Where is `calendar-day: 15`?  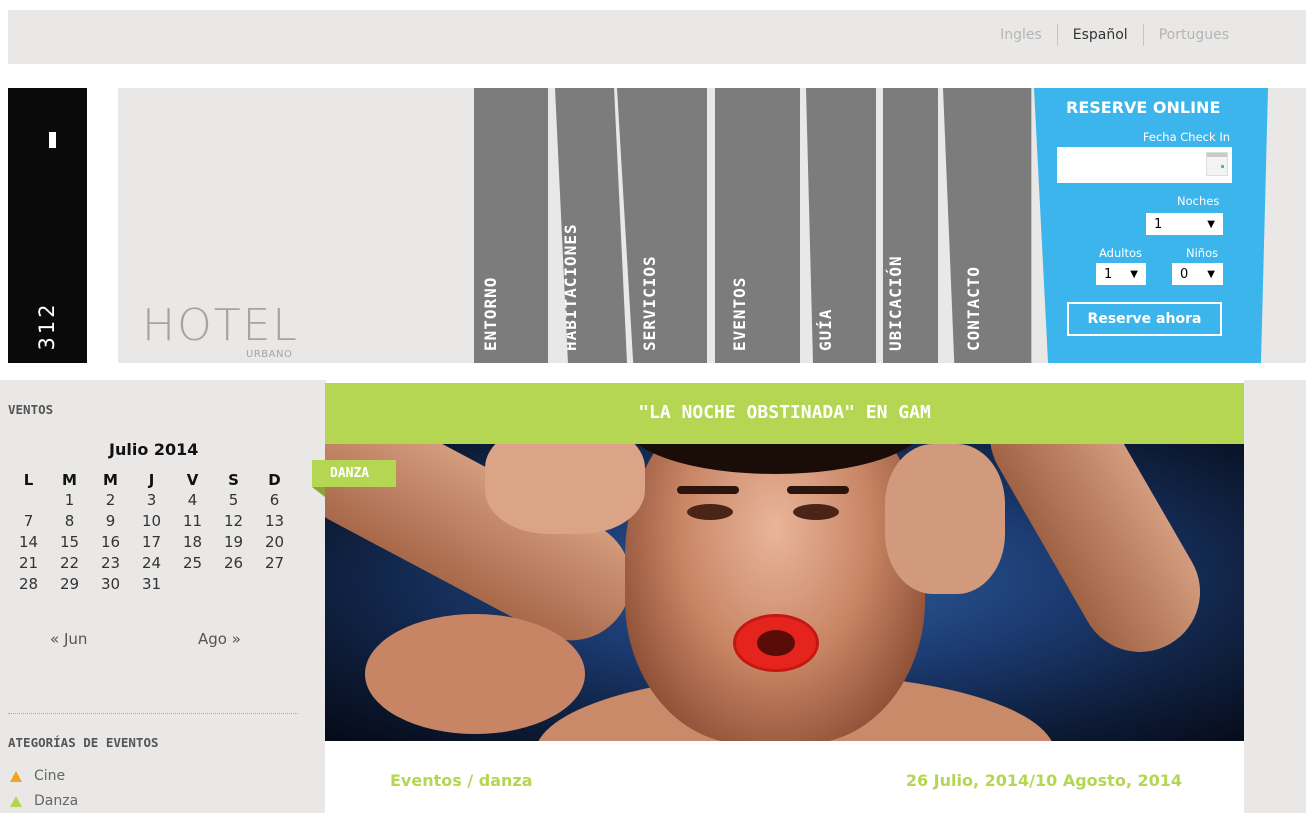
calendar-day: 15 is located at coordinates (69, 542).